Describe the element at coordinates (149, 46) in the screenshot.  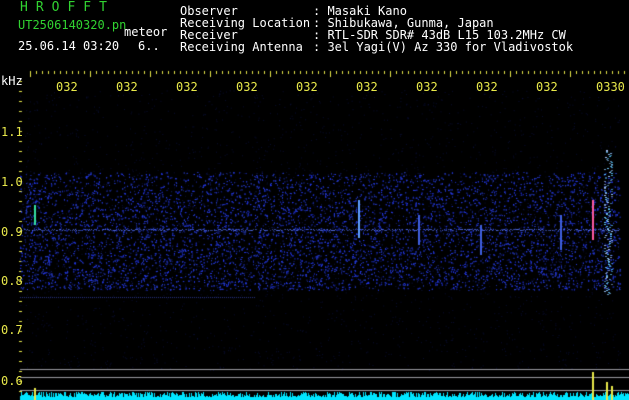
I see `info-text: 6..` at that location.